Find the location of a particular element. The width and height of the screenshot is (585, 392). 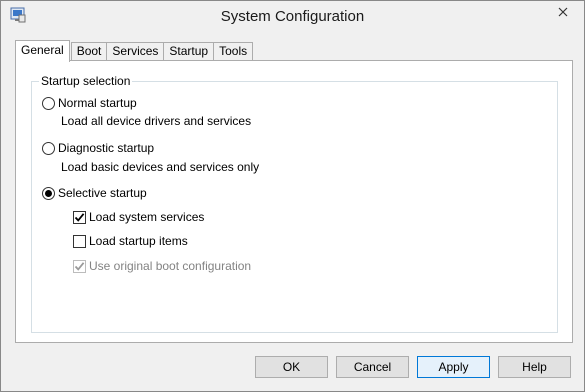

tab-strip: General Boot Services Startup Tools is located at coordinates (134, 51).